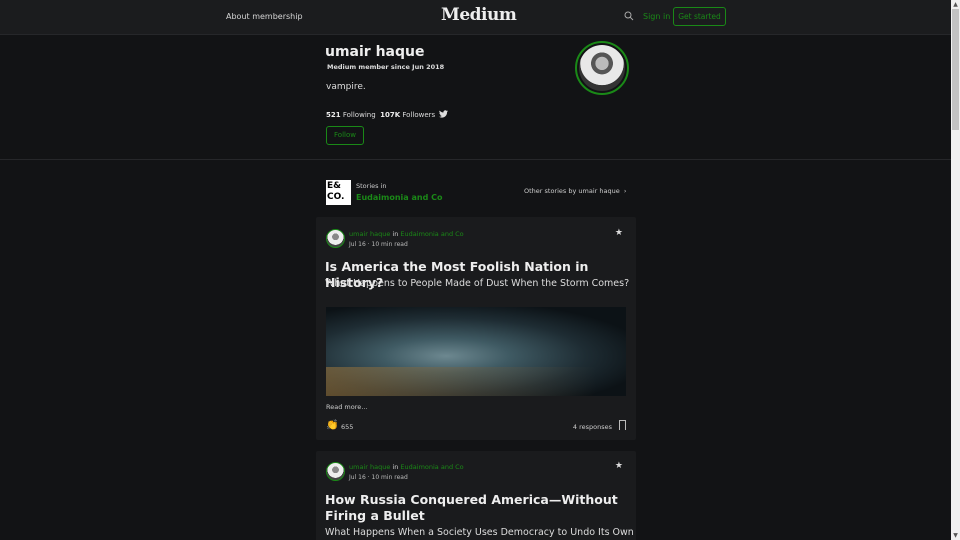 The height and width of the screenshot is (540, 960). I want to click on followers-count: 107K, so click(390, 115).